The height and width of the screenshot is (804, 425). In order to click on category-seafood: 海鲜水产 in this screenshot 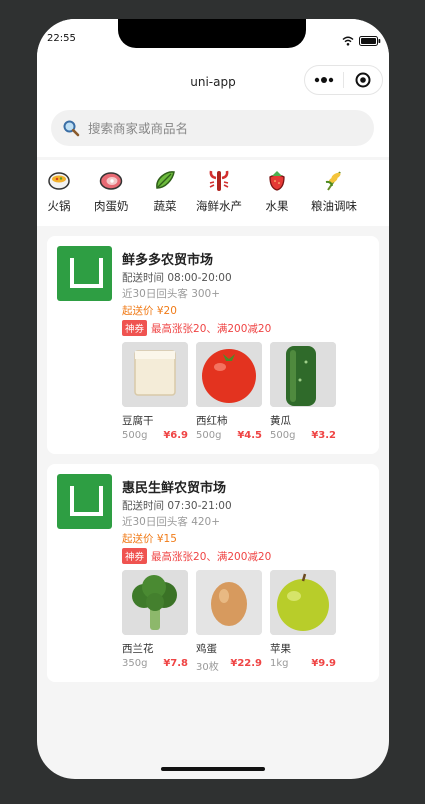, I will do `click(219, 191)`.